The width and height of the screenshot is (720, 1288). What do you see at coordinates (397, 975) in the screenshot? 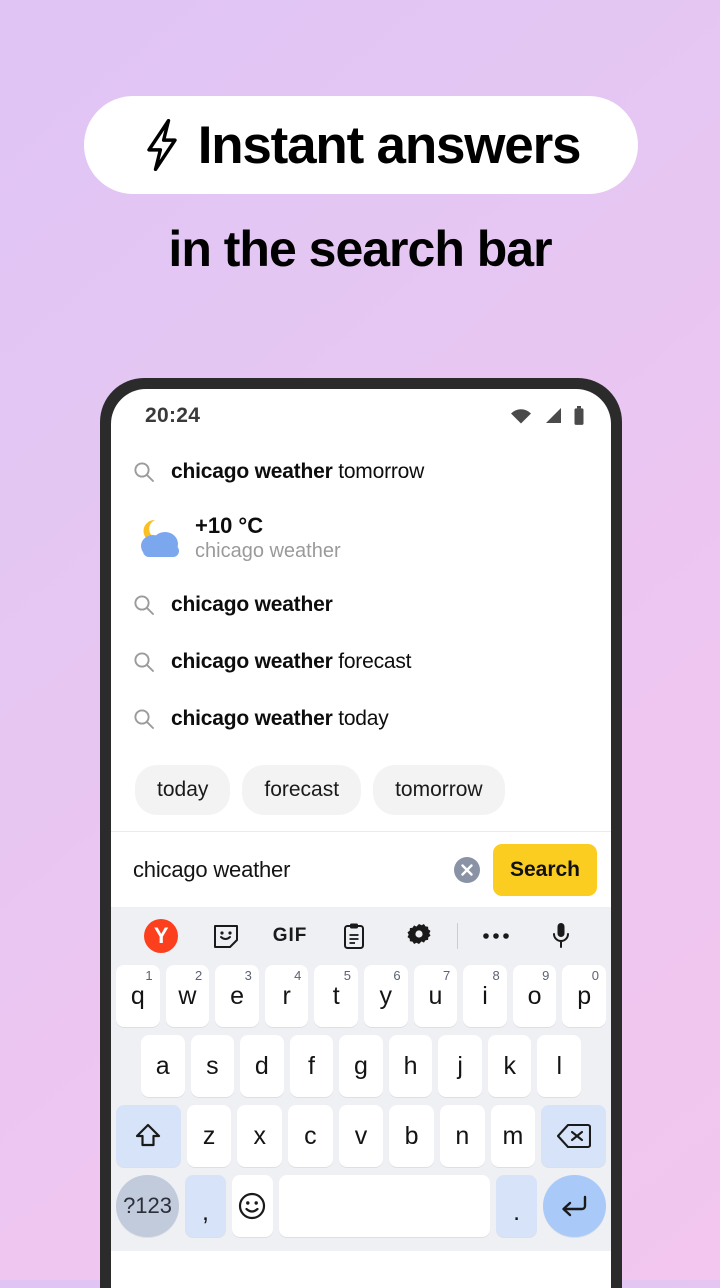
I see `key-number: 6` at bounding box center [397, 975].